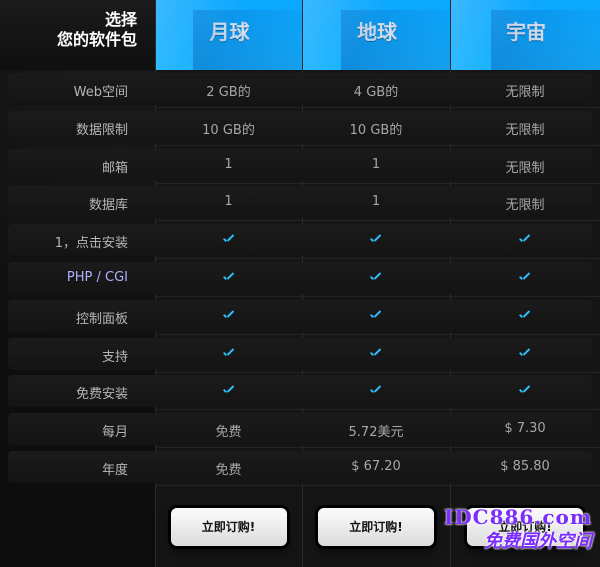 The image size is (600, 567). I want to click on row-value: $ 67.20, so click(376, 466).